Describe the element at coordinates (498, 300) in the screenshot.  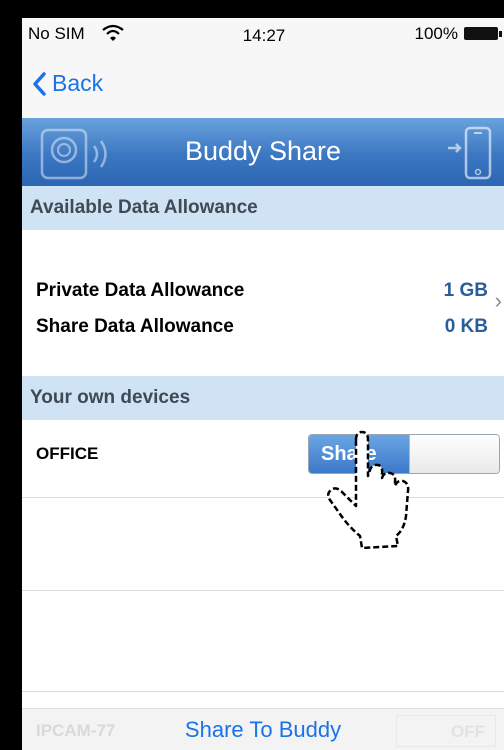
I see `chevron-right-icon: ›` at that location.